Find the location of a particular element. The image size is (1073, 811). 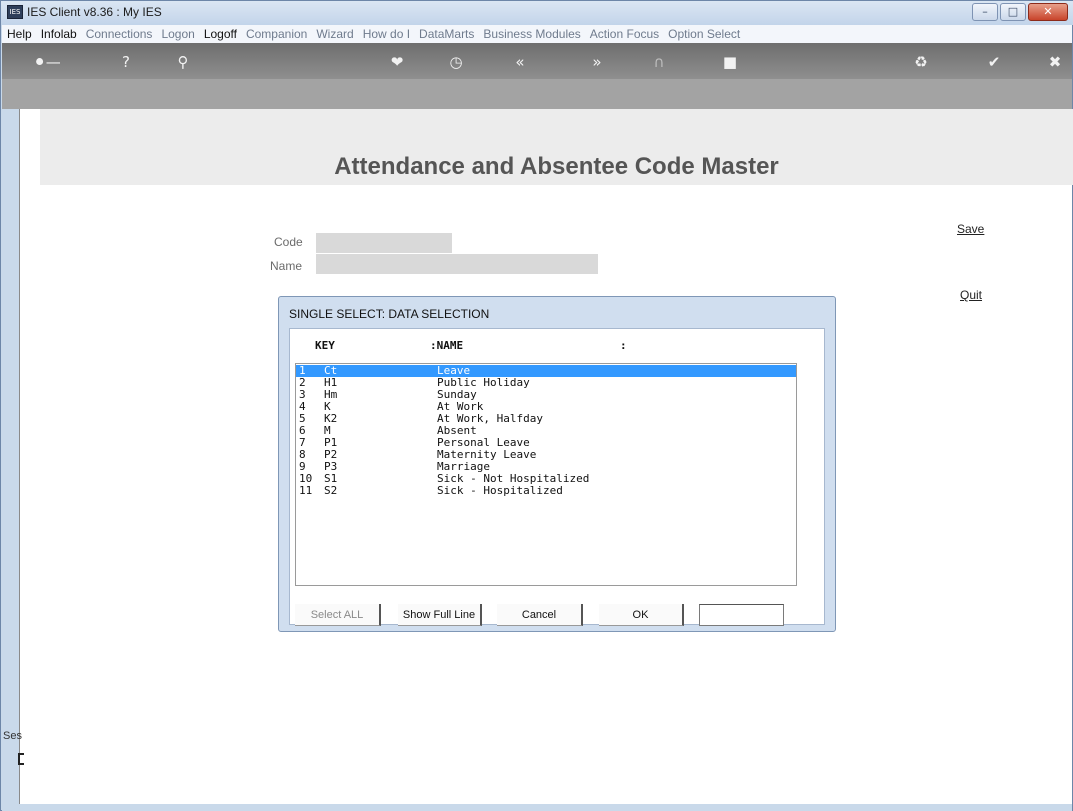

minimize-button: – is located at coordinates (985, 12).